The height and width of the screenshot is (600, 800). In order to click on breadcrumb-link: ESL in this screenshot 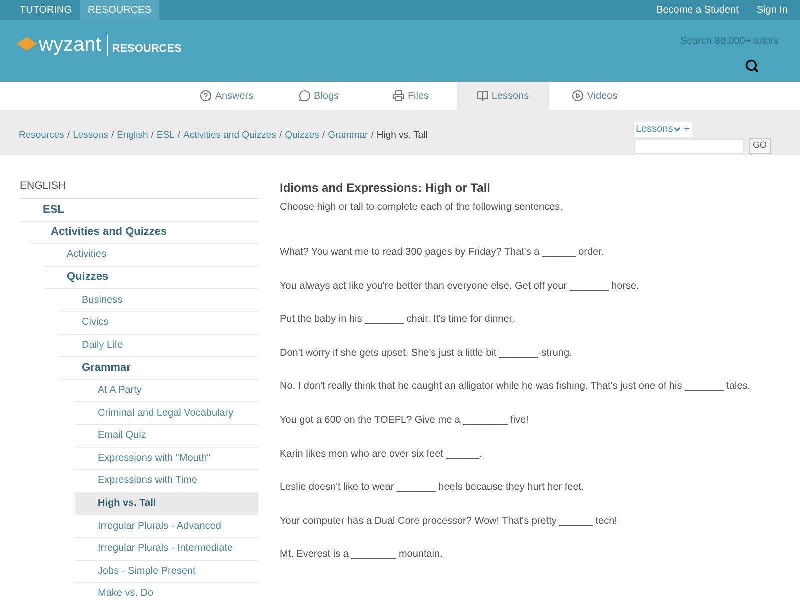, I will do `click(165, 136)`.